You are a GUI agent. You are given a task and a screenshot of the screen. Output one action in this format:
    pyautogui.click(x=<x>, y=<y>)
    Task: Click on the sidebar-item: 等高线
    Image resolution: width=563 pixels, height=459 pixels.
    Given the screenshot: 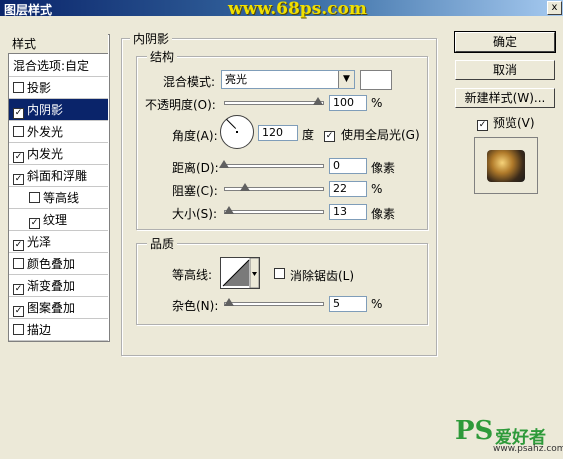 What is the action you would take?
    pyautogui.click(x=58, y=198)
    